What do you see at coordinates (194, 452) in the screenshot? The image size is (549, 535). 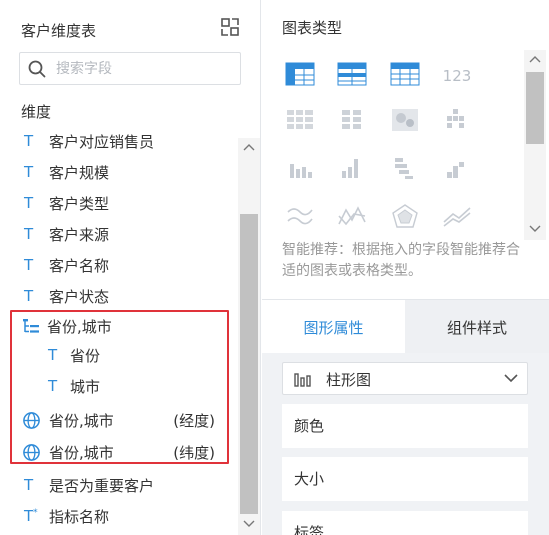 I see `latitude-suffix: (纬度)` at bounding box center [194, 452].